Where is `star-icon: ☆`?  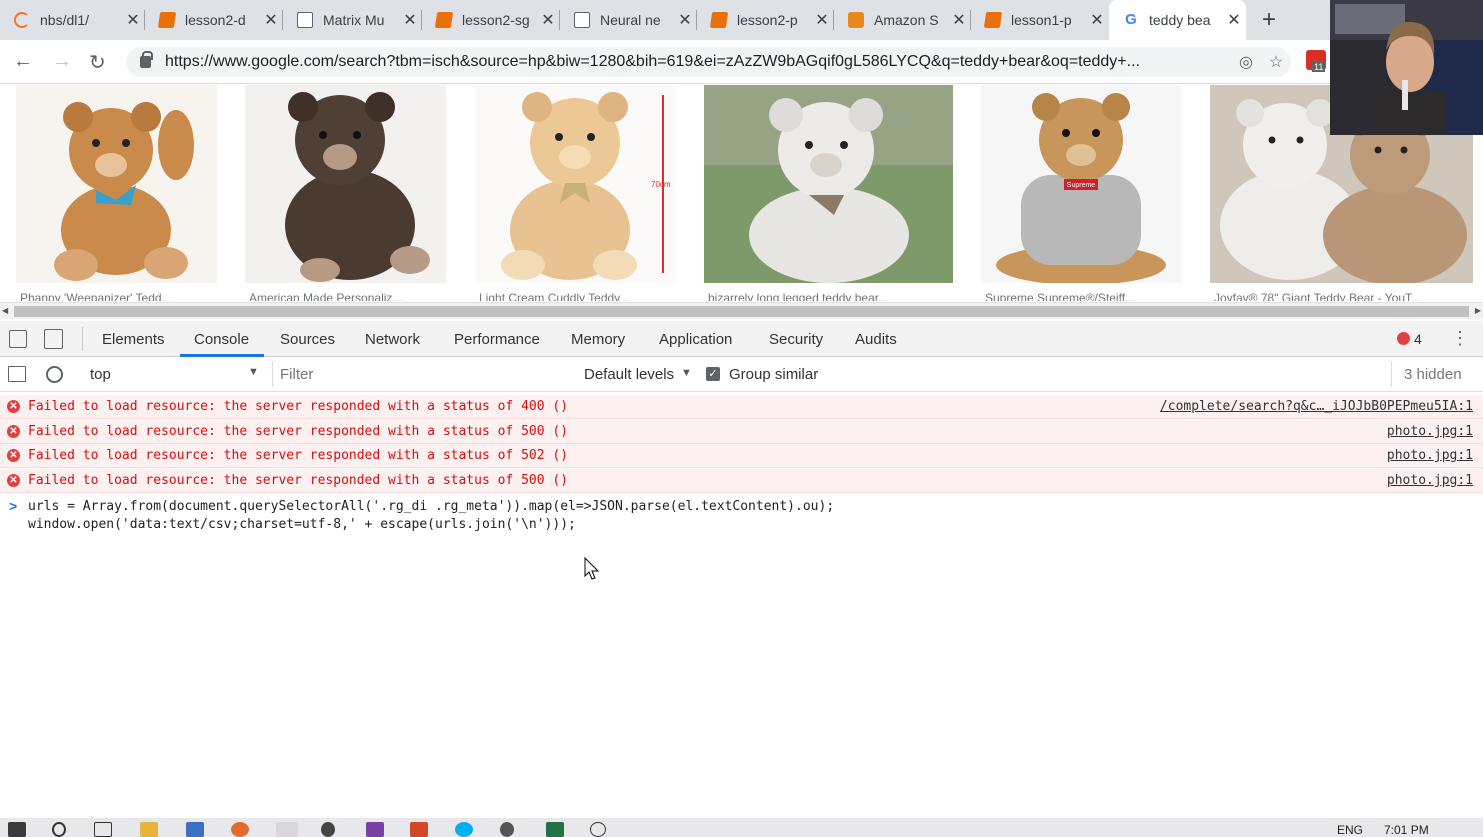 star-icon: ☆ is located at coordinates (1276, 62).